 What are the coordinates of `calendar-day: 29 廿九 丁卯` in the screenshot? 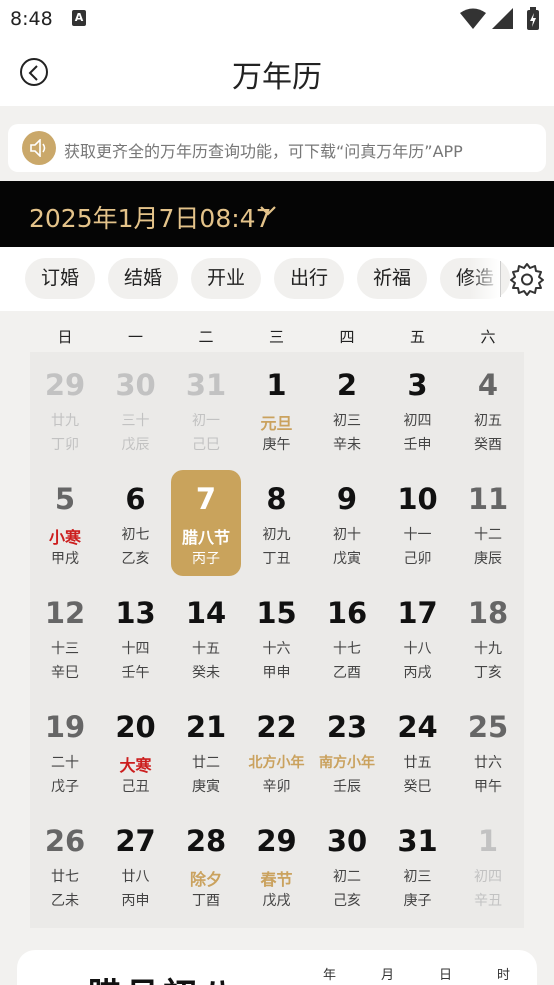 It's located at (65, 409).